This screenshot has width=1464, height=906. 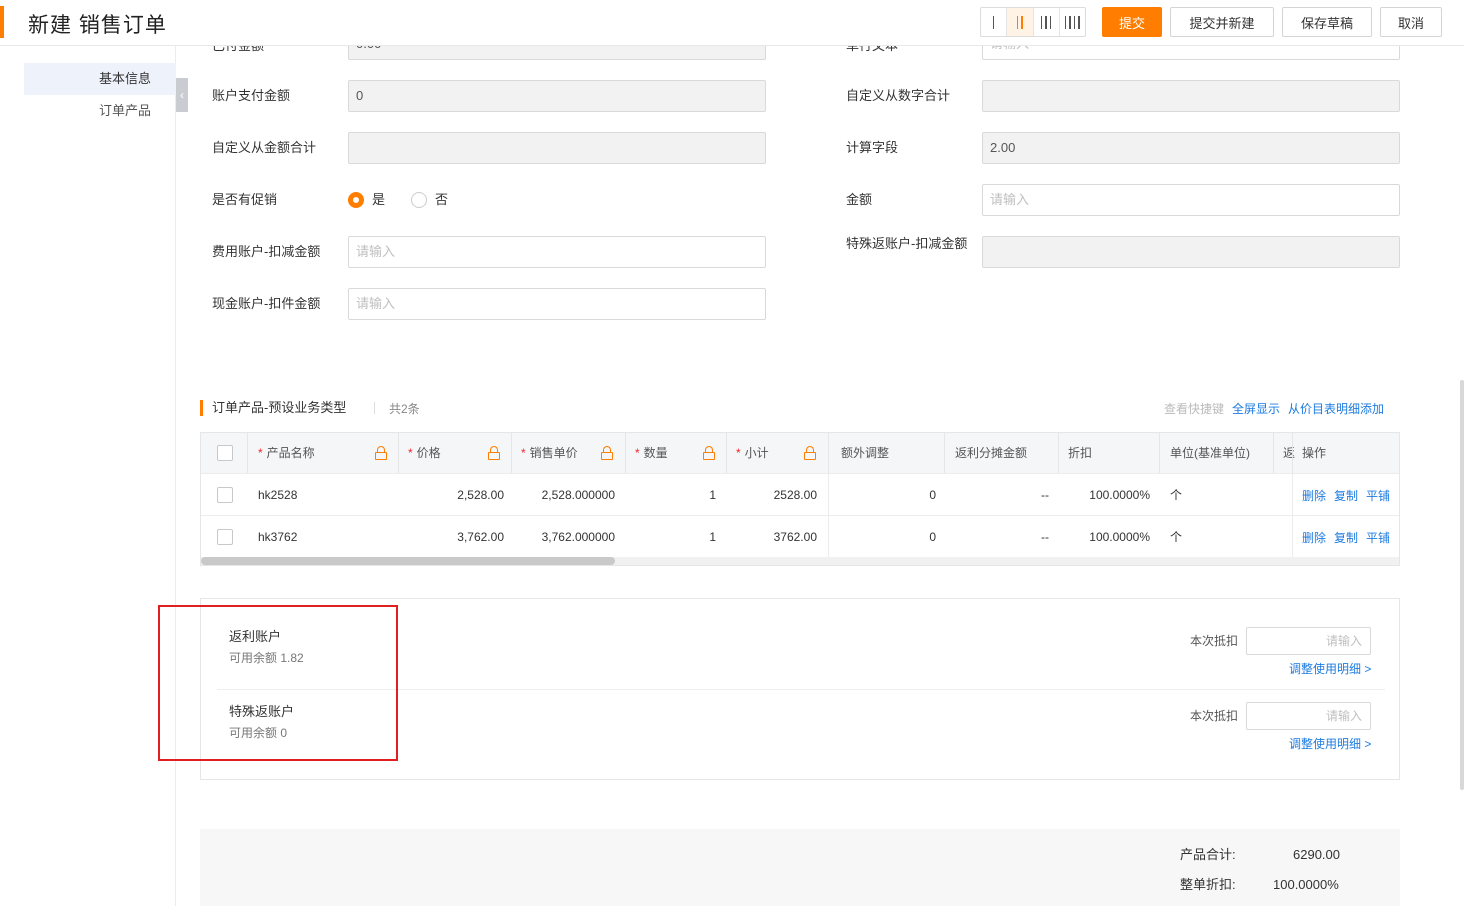 I want to click on layout-1-column-option, so click(x=994, y=22).